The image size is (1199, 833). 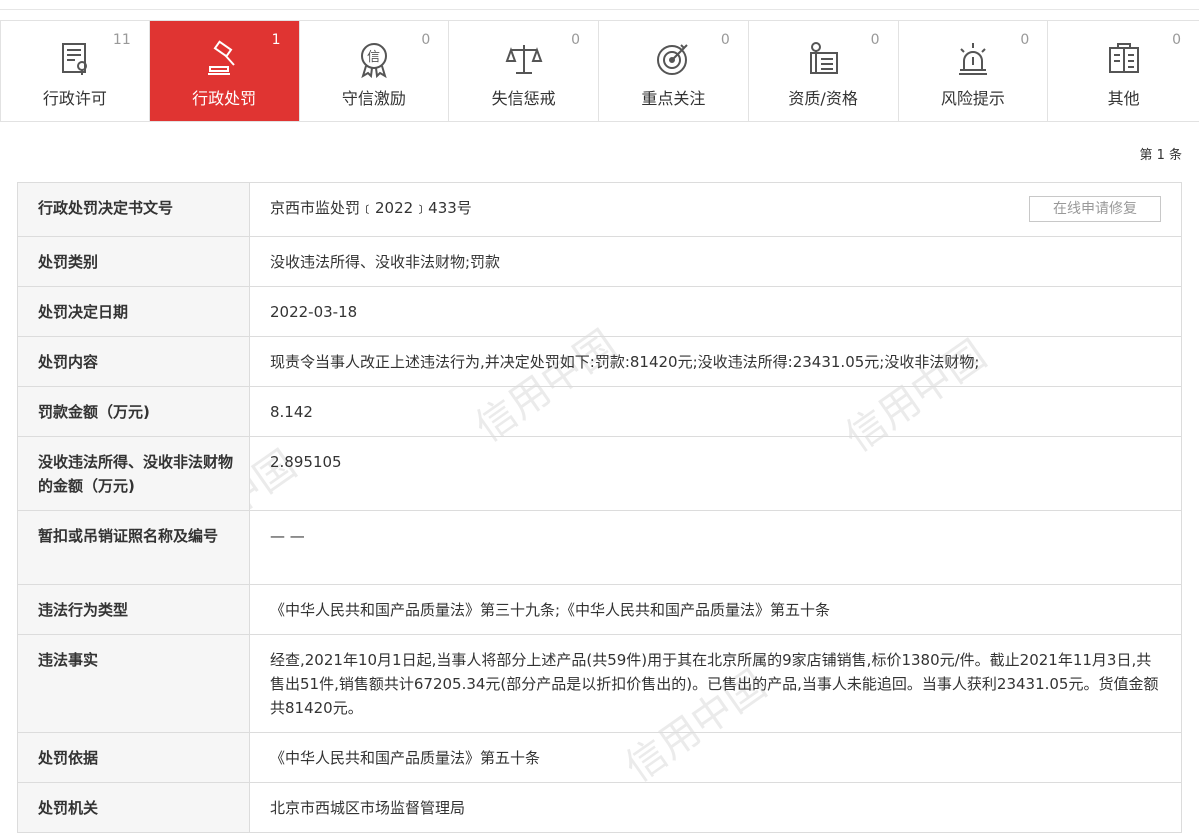 What do you see at coordinates (134, 311) in the screenshot?
I see `field-label: 处罚决定日期` at bounding box center [134, 311].